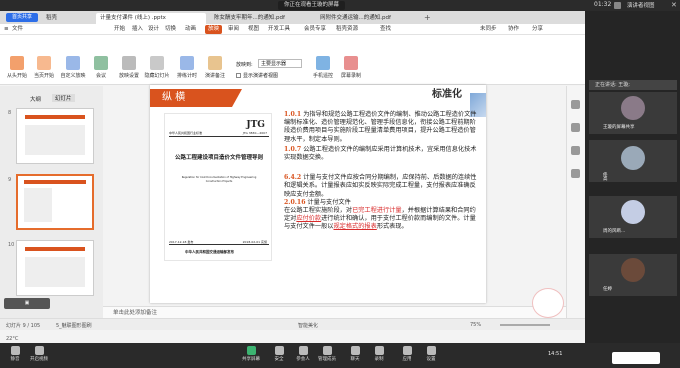  I want to click on tab-pdf-2: 网附件交通运输...的通知.pdf, so click(366, 18).